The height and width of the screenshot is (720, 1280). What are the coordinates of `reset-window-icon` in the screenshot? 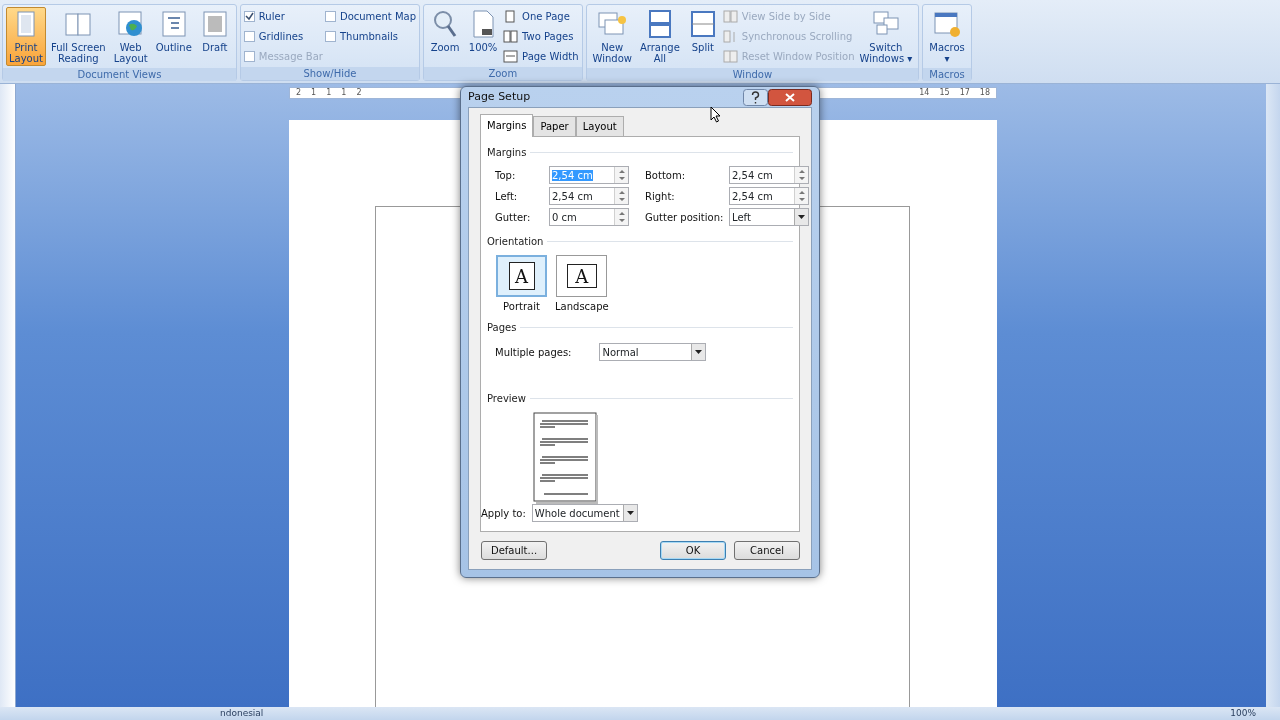 It's located at (730, 56).